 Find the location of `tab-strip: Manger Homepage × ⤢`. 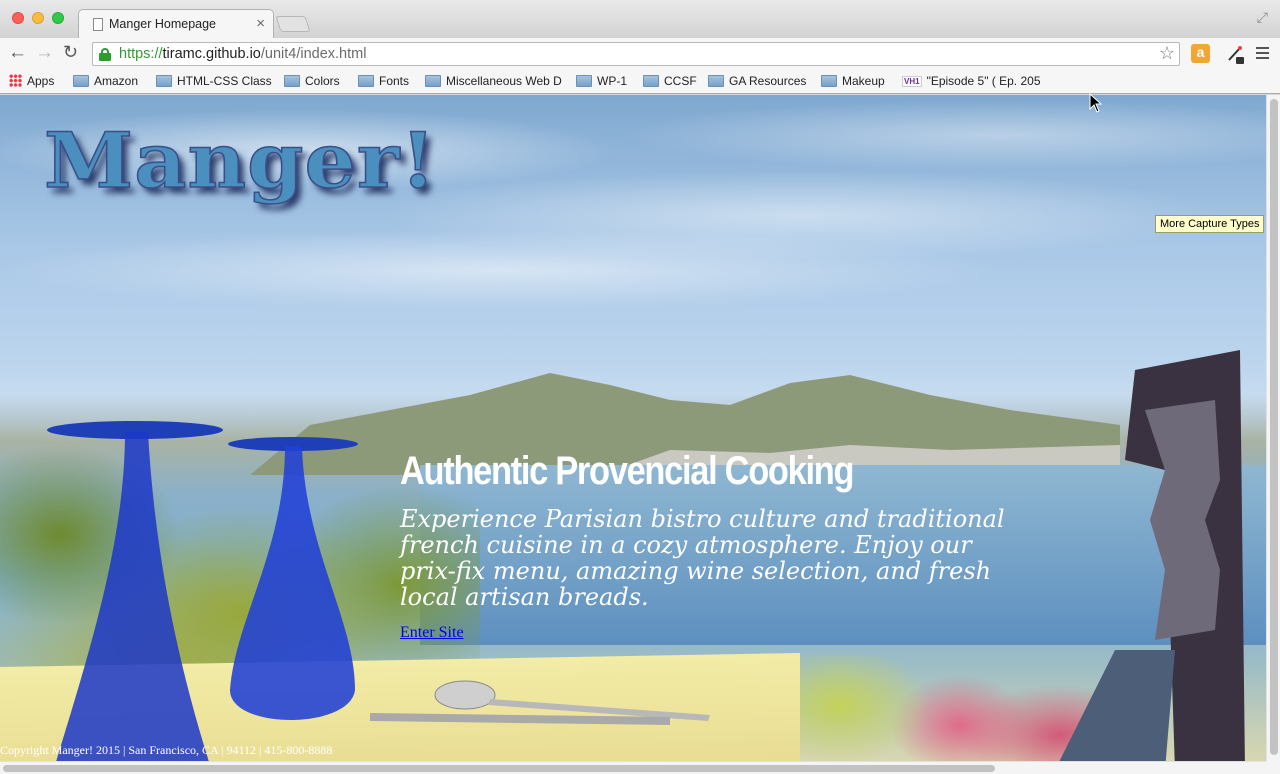

tab-strip: Manger Homepage × ⤢ is located at coordinates (640, 19).